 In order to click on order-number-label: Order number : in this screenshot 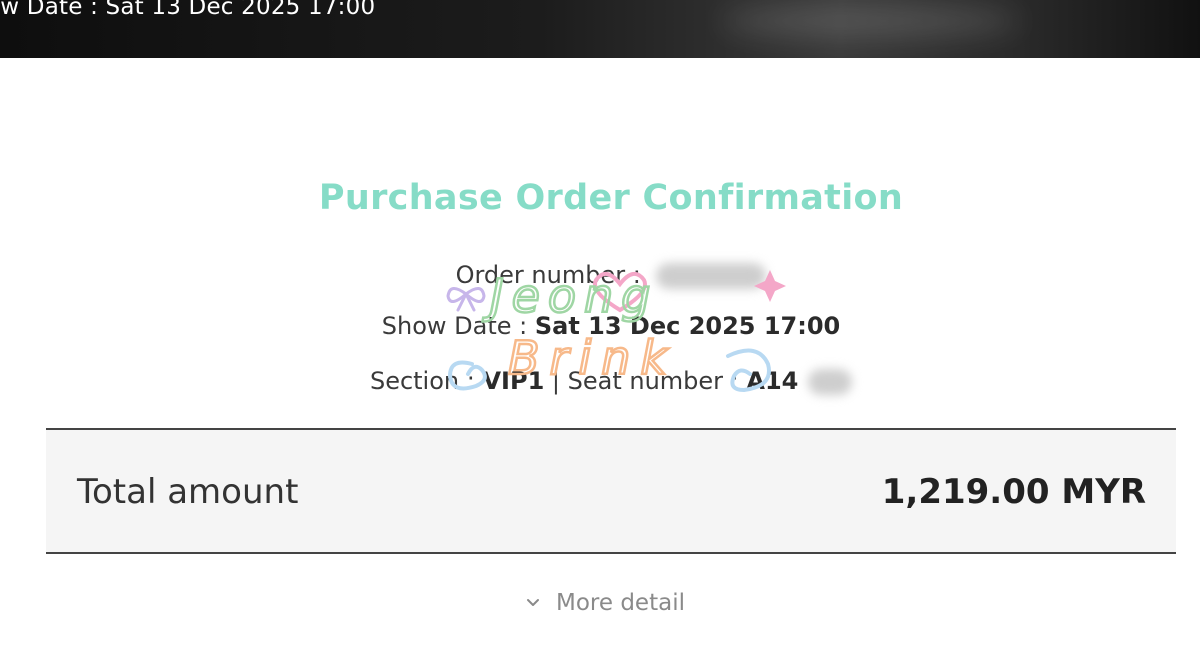, I will do `click(548, 275)`.